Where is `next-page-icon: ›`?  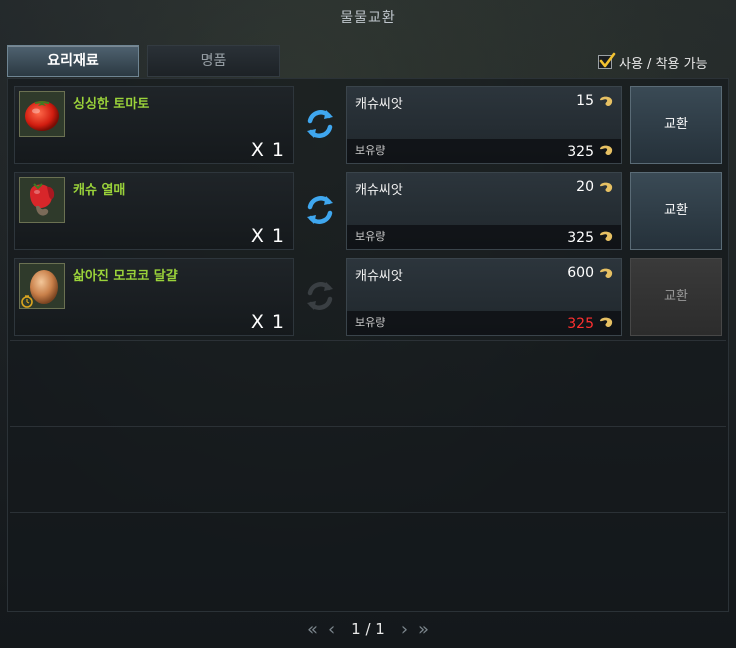
next-page-icon: › is located at coordinates (404, 629).